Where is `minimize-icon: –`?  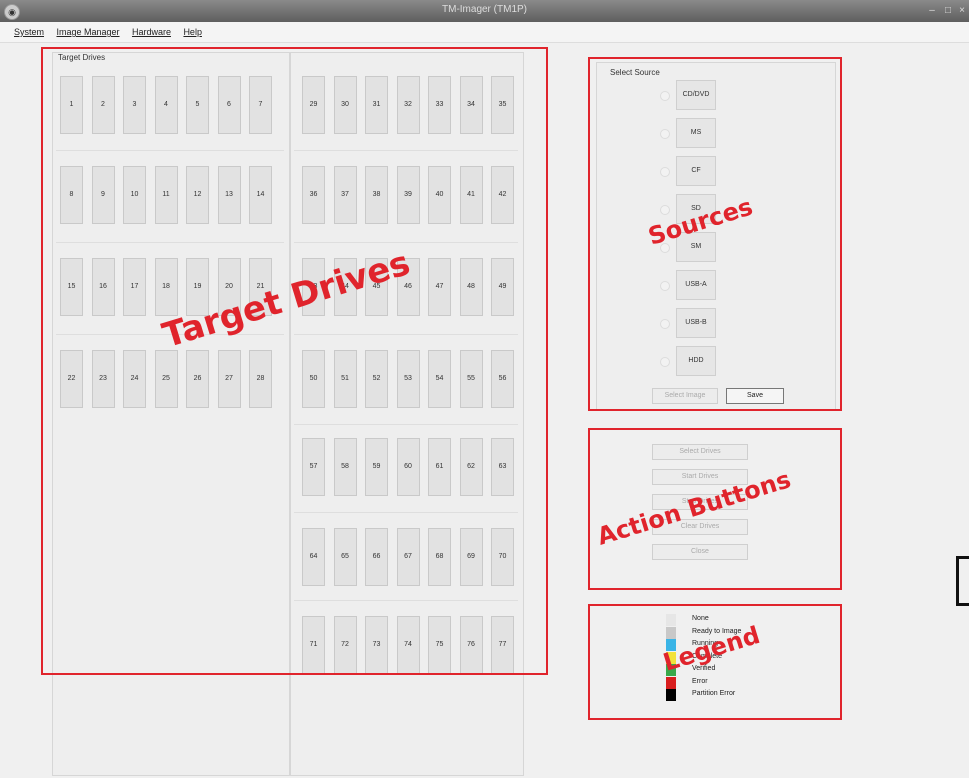 minimize-icon: – is located at coordinates (932, 11).